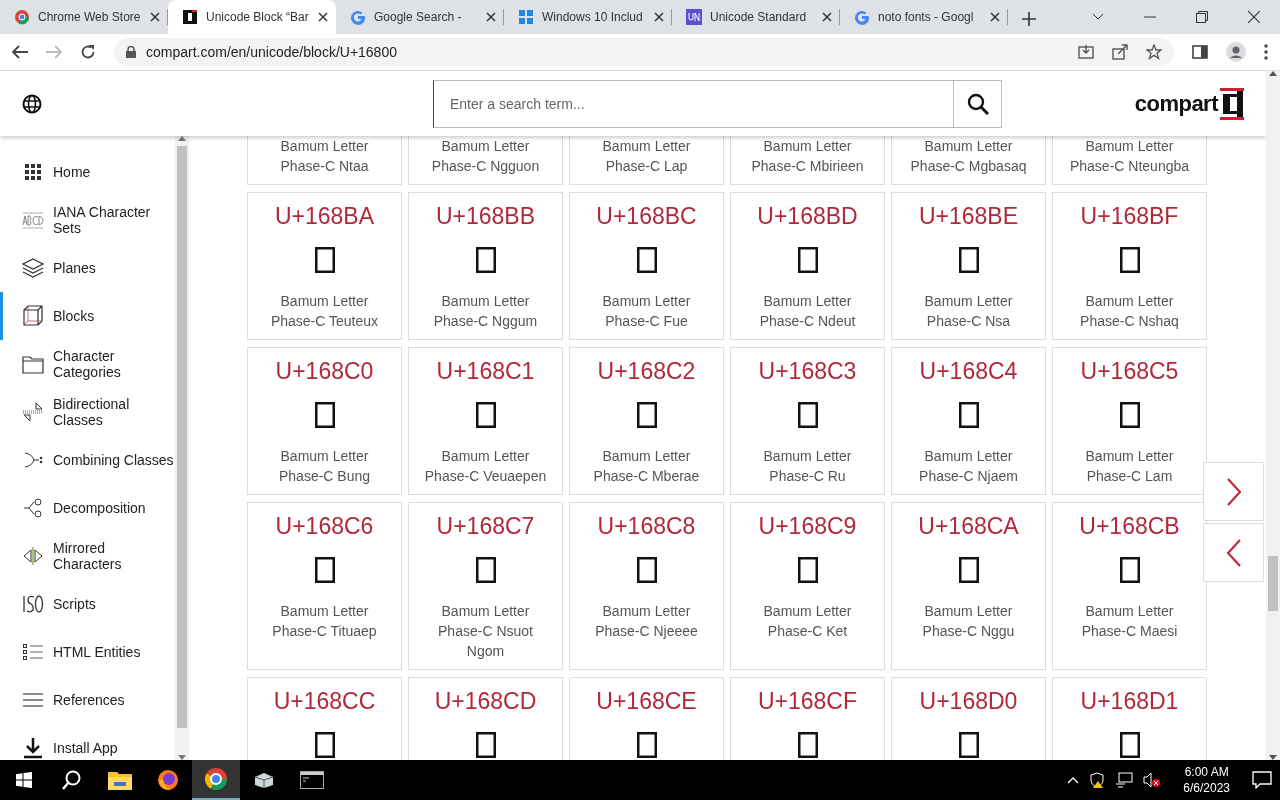 The width and height of the screenshot is (1280, 800). Describe the element at coordinates (924, 17) in the screenshot. I see `browser-tab: noto fonts - Googl` at that location.